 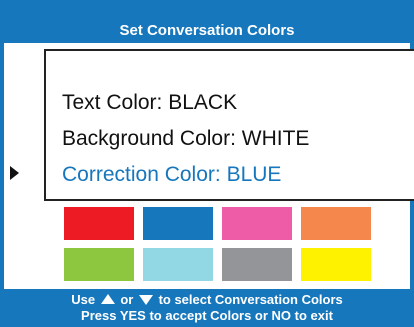 What do you see at coordinates (107, 299) in the screenshot?
I see `up-arrow-icon` at bounding box center [107, 299].